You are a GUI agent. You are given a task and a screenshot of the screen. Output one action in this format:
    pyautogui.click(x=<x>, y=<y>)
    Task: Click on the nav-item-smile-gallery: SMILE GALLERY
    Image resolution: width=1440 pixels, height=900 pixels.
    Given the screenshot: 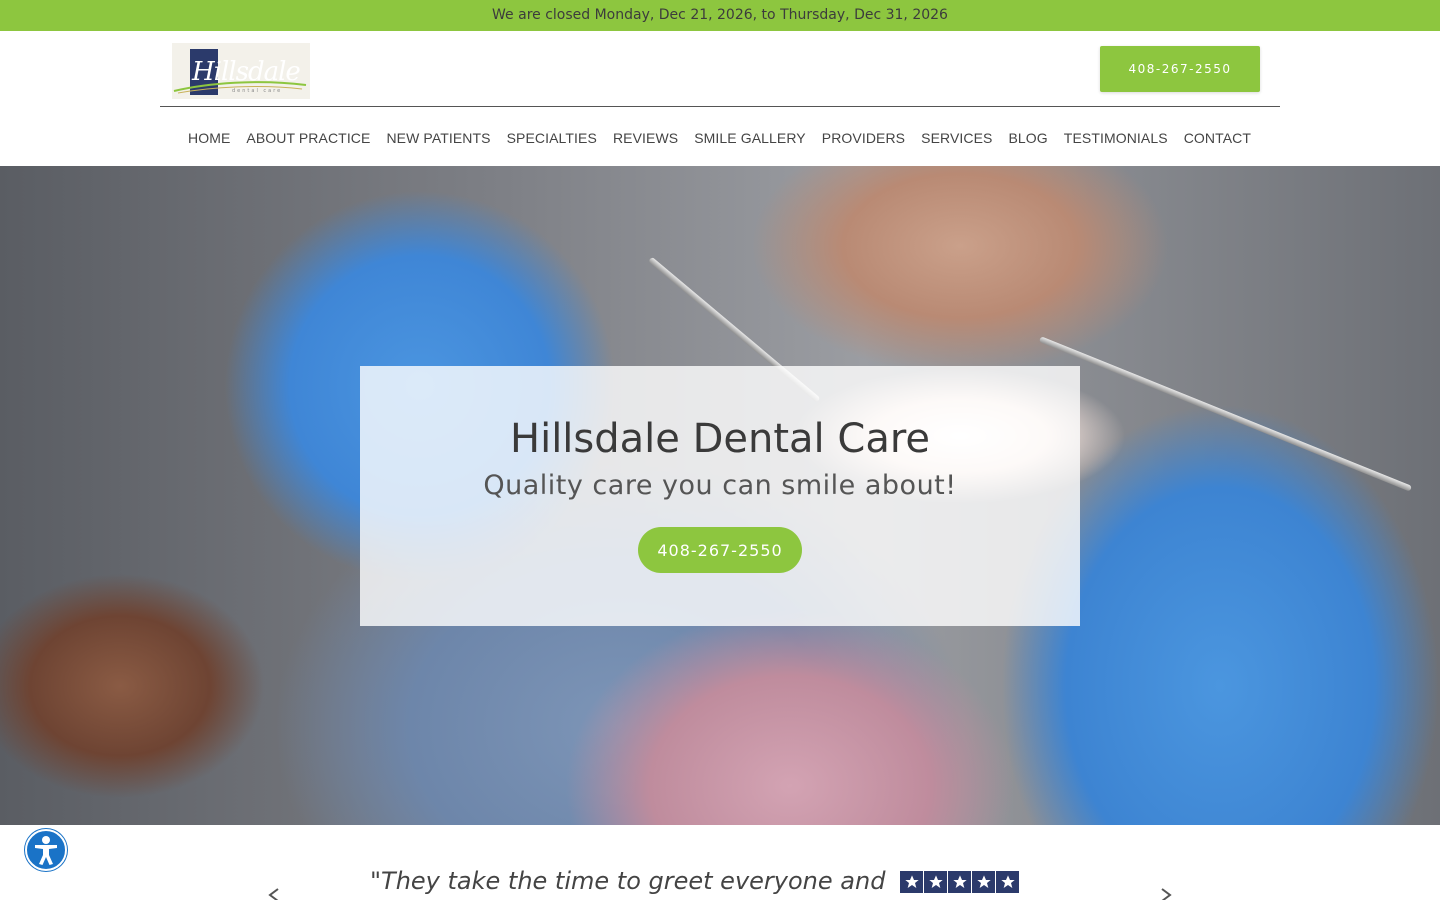 What is the action you would take?
    pyautogui.click(x=750, y=138)
    